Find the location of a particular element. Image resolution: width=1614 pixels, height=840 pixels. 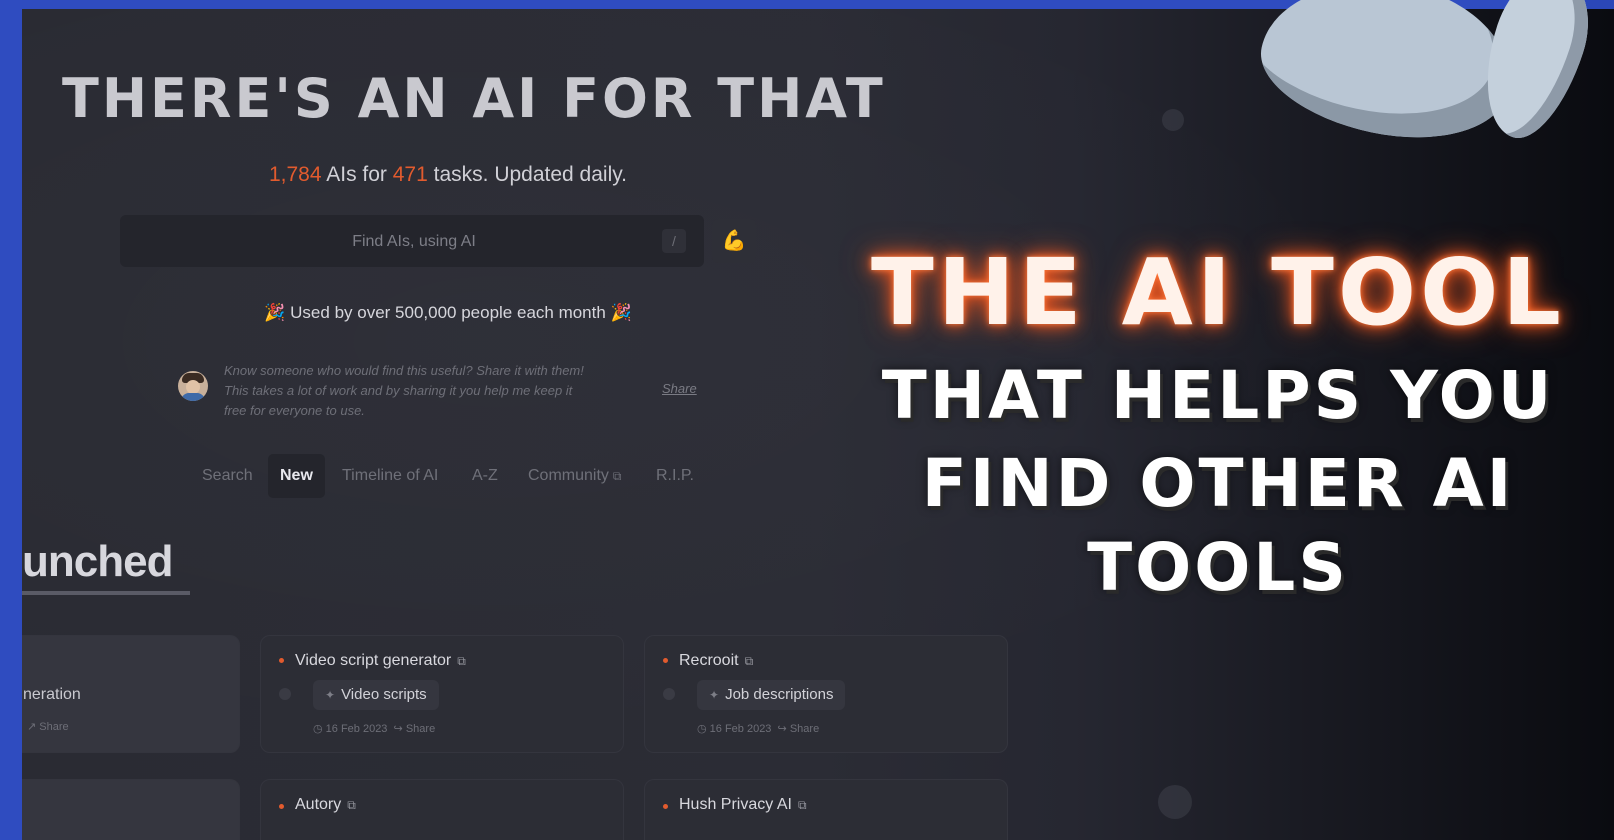

tool-card: neration ↗ Share is located at coordinates (131, 694).